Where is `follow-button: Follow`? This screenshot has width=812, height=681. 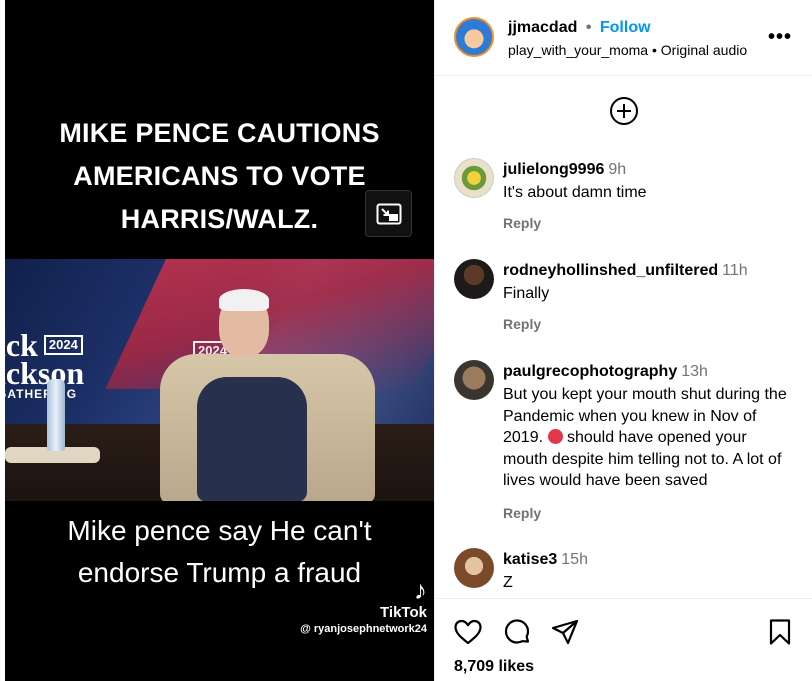
follow-button: Follow is located at coordinates (625, 27).